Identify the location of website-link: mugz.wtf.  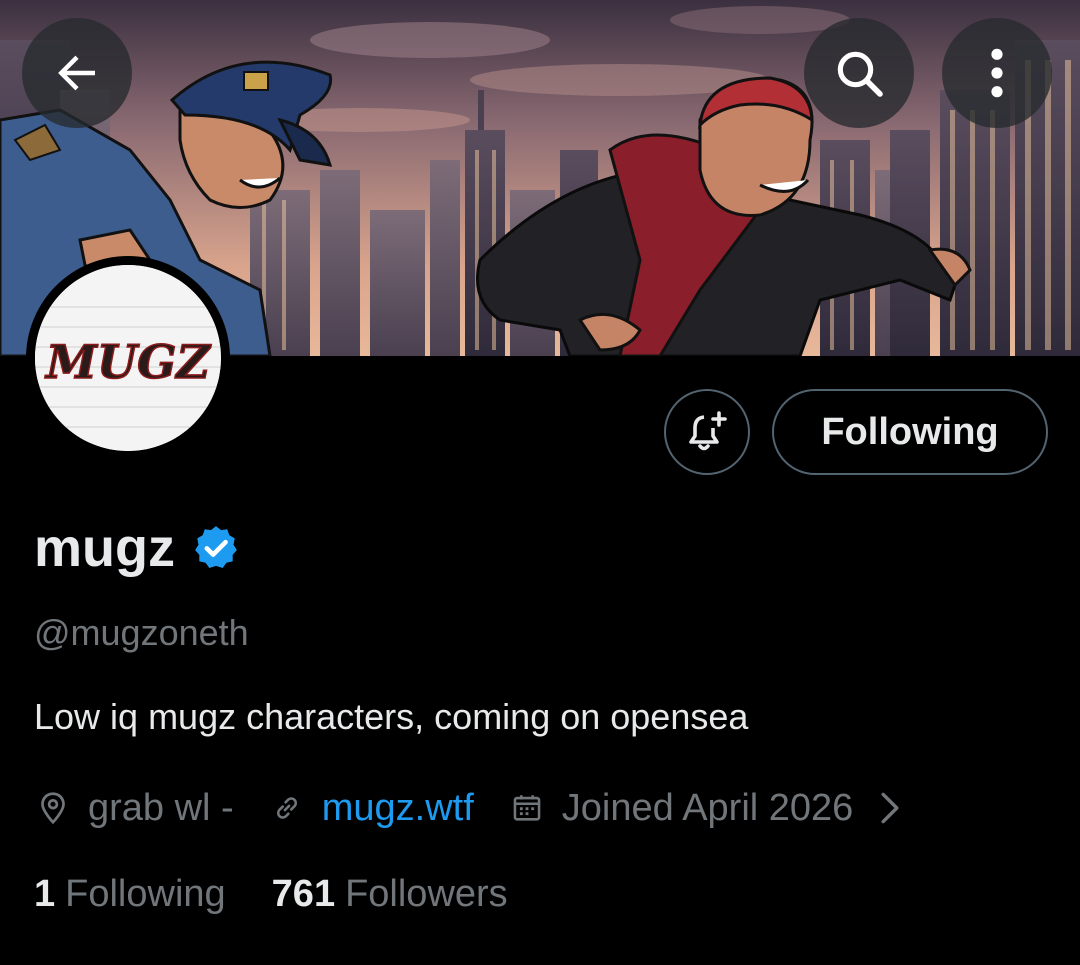
(398, 808).